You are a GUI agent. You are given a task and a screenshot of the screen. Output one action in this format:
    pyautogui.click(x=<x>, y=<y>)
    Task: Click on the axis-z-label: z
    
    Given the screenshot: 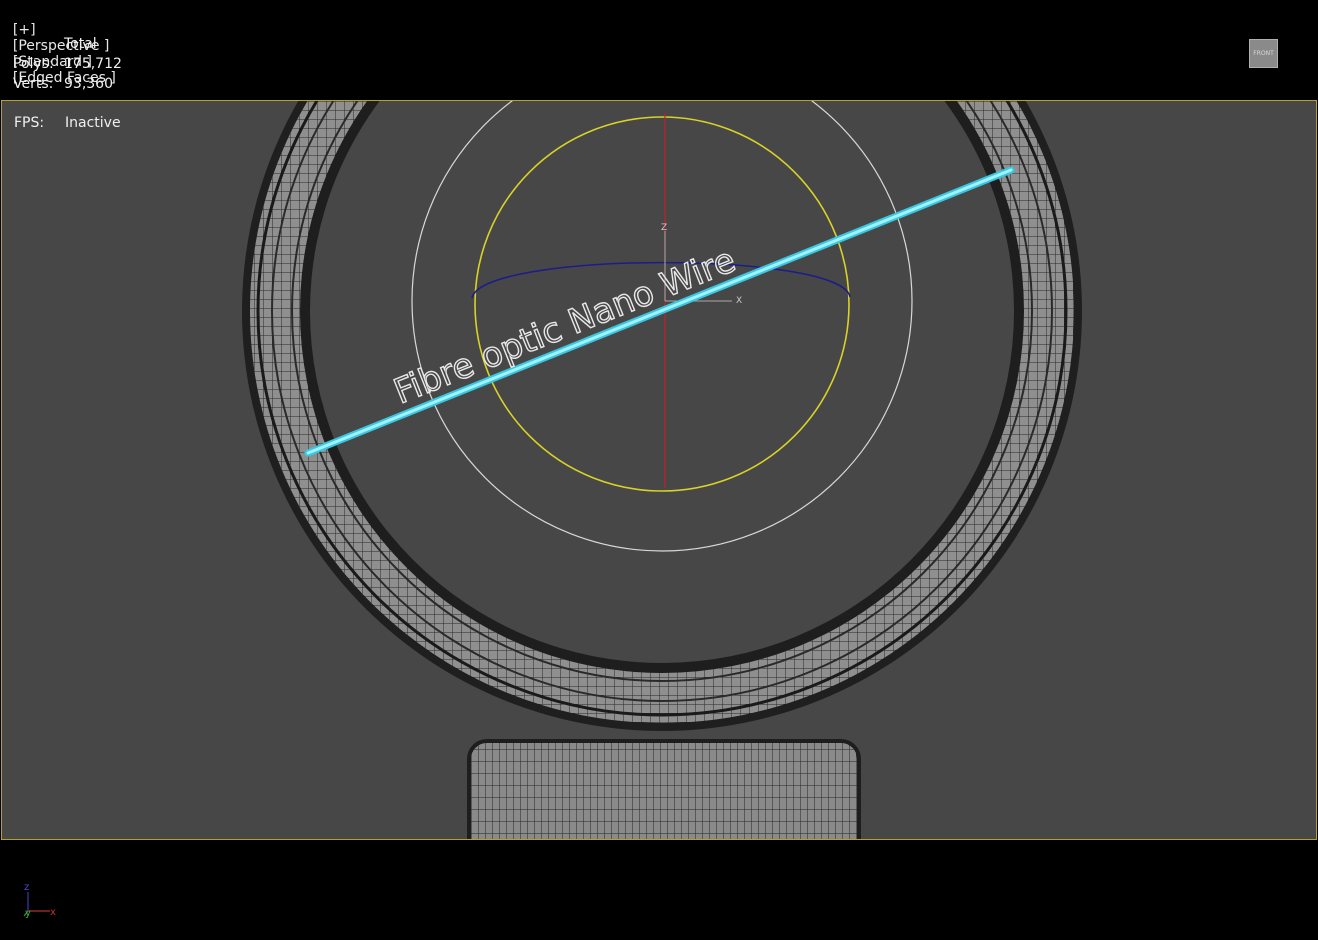 What is the action you would take?
    pyautogui.click(x=26, y=887)
    